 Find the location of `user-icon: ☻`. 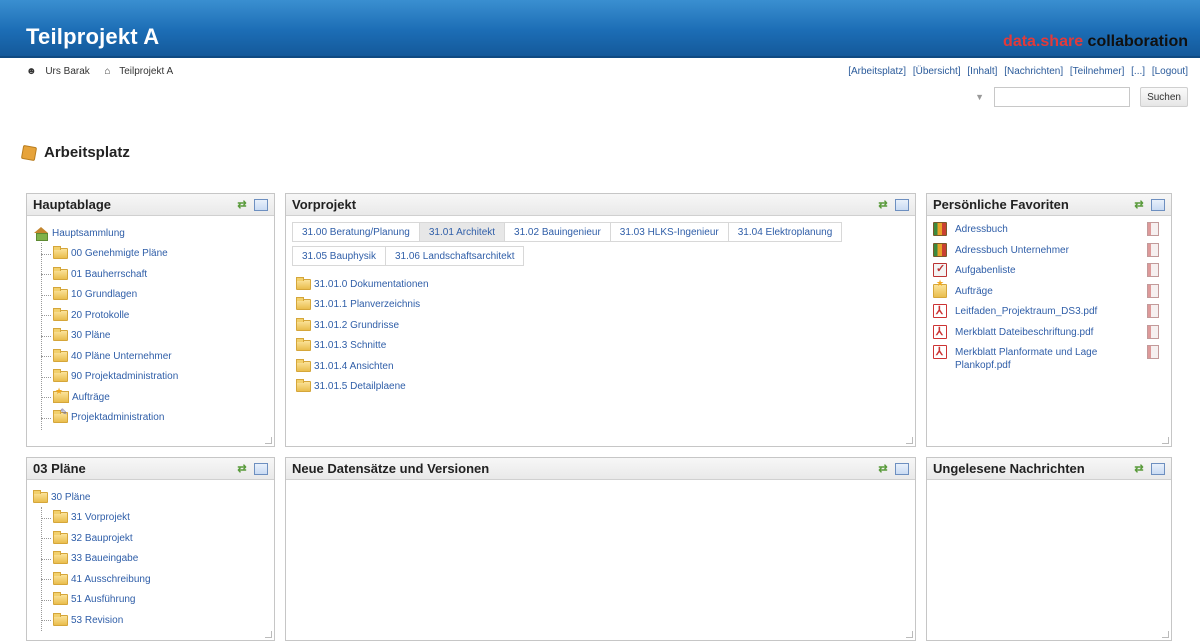

user-icon: ☻ is located at coordinates (31, 71).